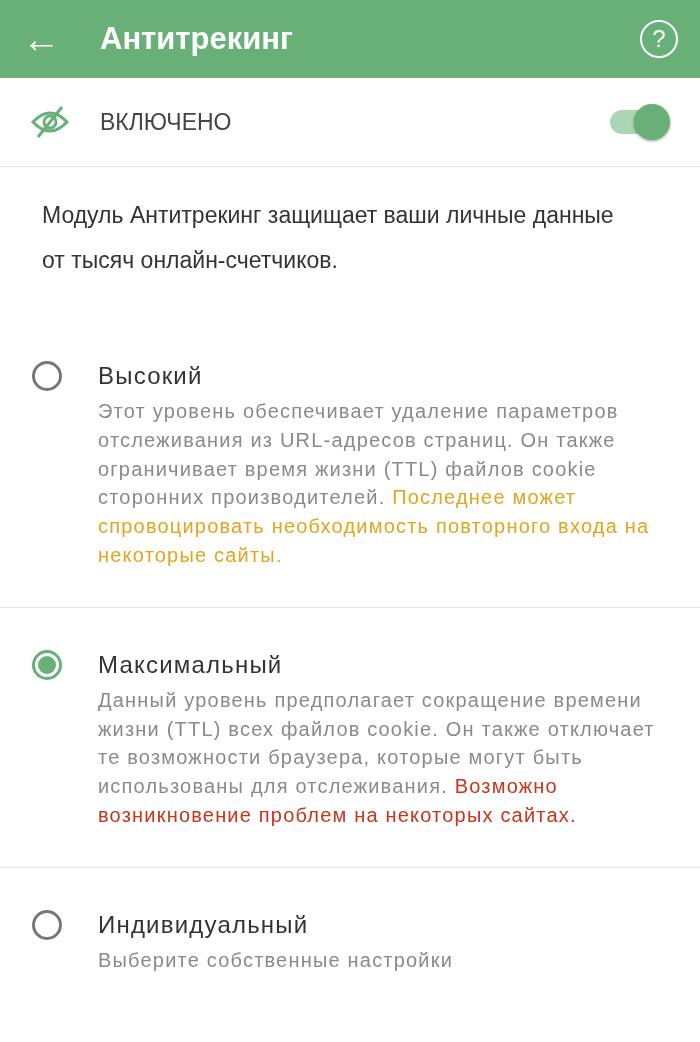  Describe the element at coordinates (151, 376) in the screenshot. I see `option-title: Высокий` at that location.